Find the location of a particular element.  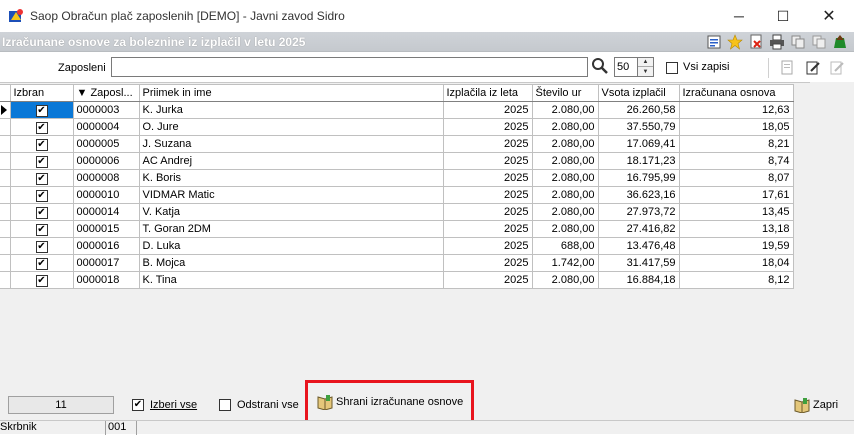

star-favorite-icon is located at coordinates (734, 42).